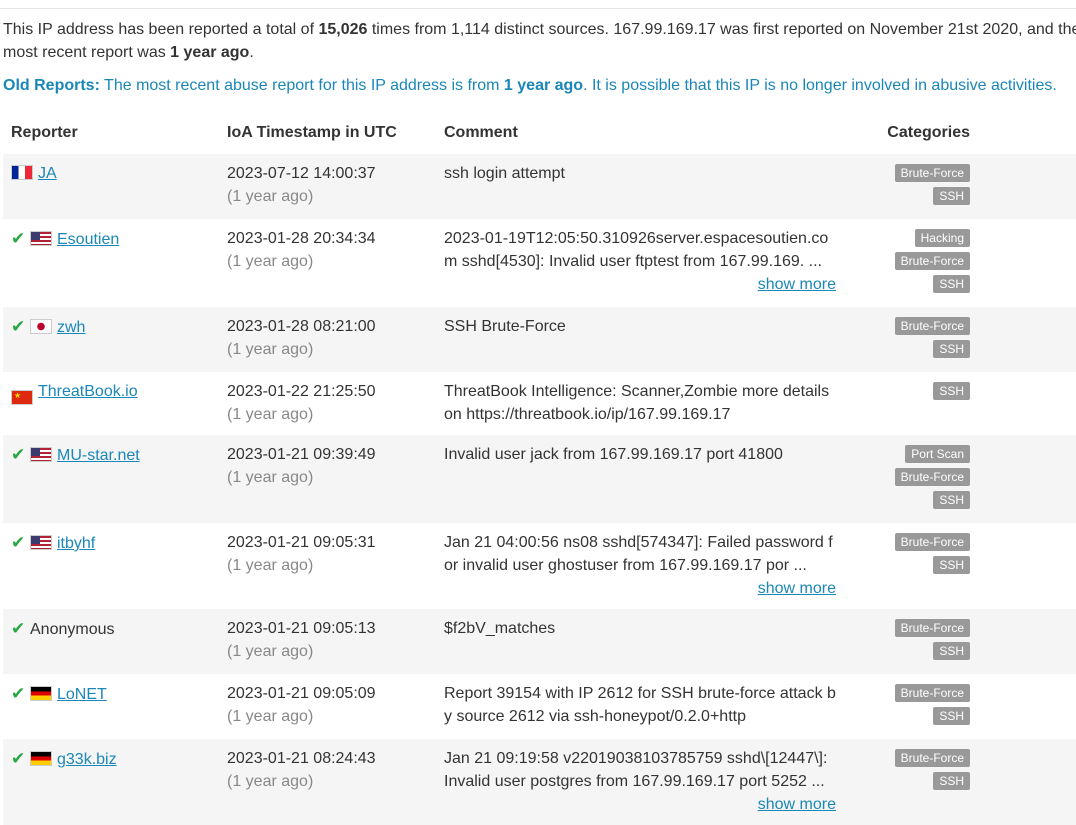  Describe the element at coordinates (327, 479) in the screenshot. I see `timestamp-cell: 2023-01-21 09:39:49 (1 year ago)` at that location.